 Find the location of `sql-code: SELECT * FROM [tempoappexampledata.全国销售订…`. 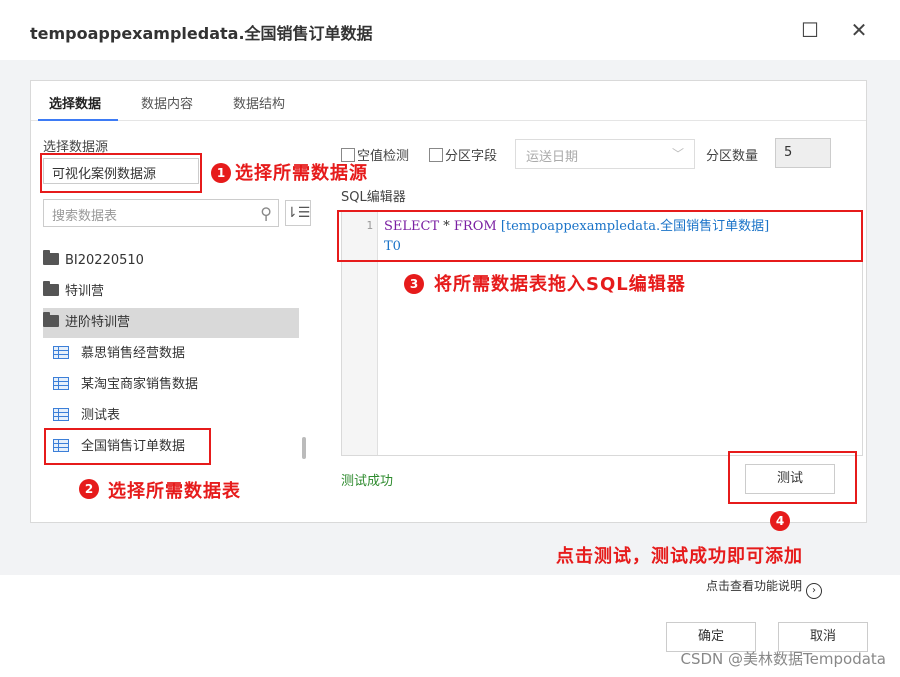

sql-code: SELECT * FROM [tempoappexampledata.全国销售订… is located at coordinates (576, 237).